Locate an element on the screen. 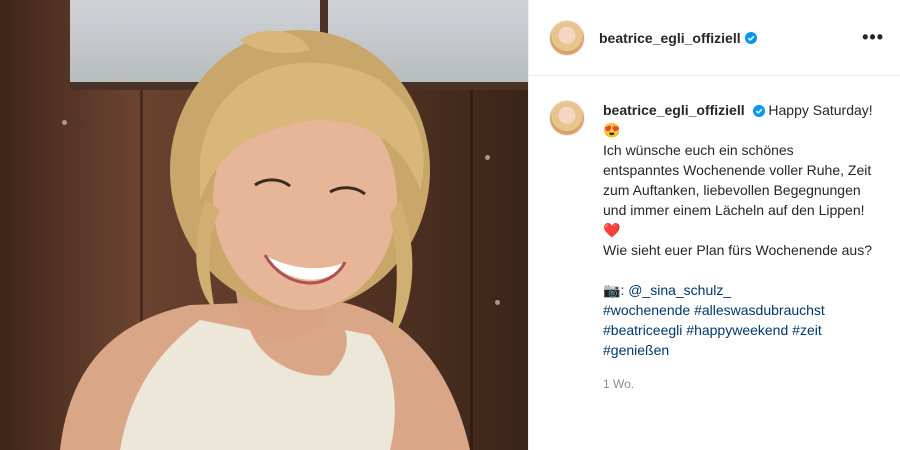 This screenshot has height=450, width=900. credit-mention-link: @_sina_schulz_ is located at coordinates (679, 290).